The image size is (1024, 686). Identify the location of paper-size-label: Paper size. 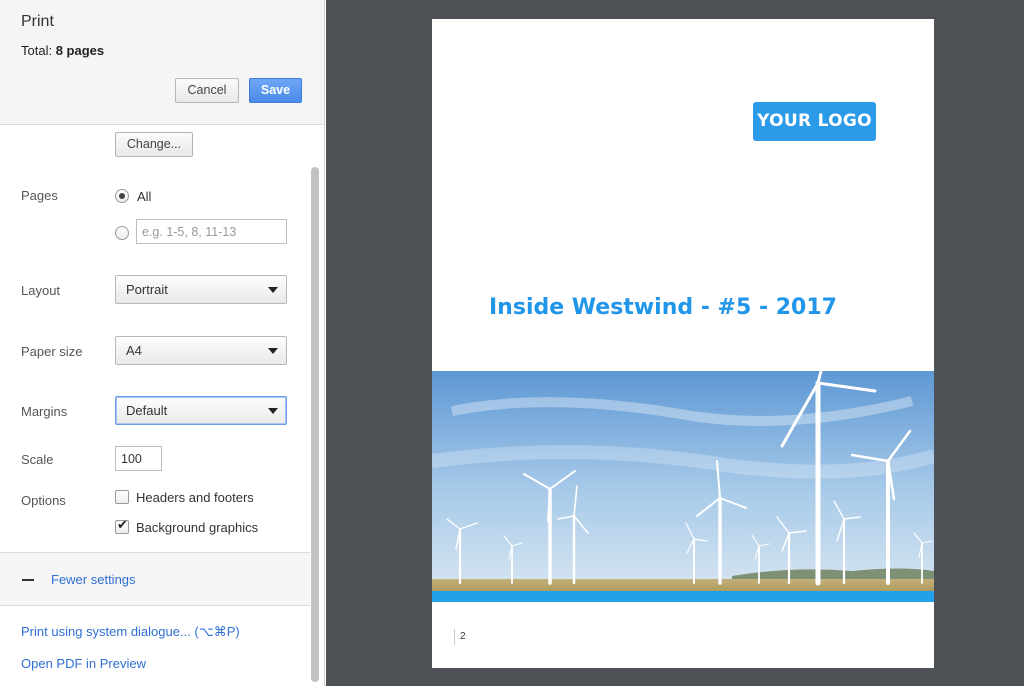
(52, 351).